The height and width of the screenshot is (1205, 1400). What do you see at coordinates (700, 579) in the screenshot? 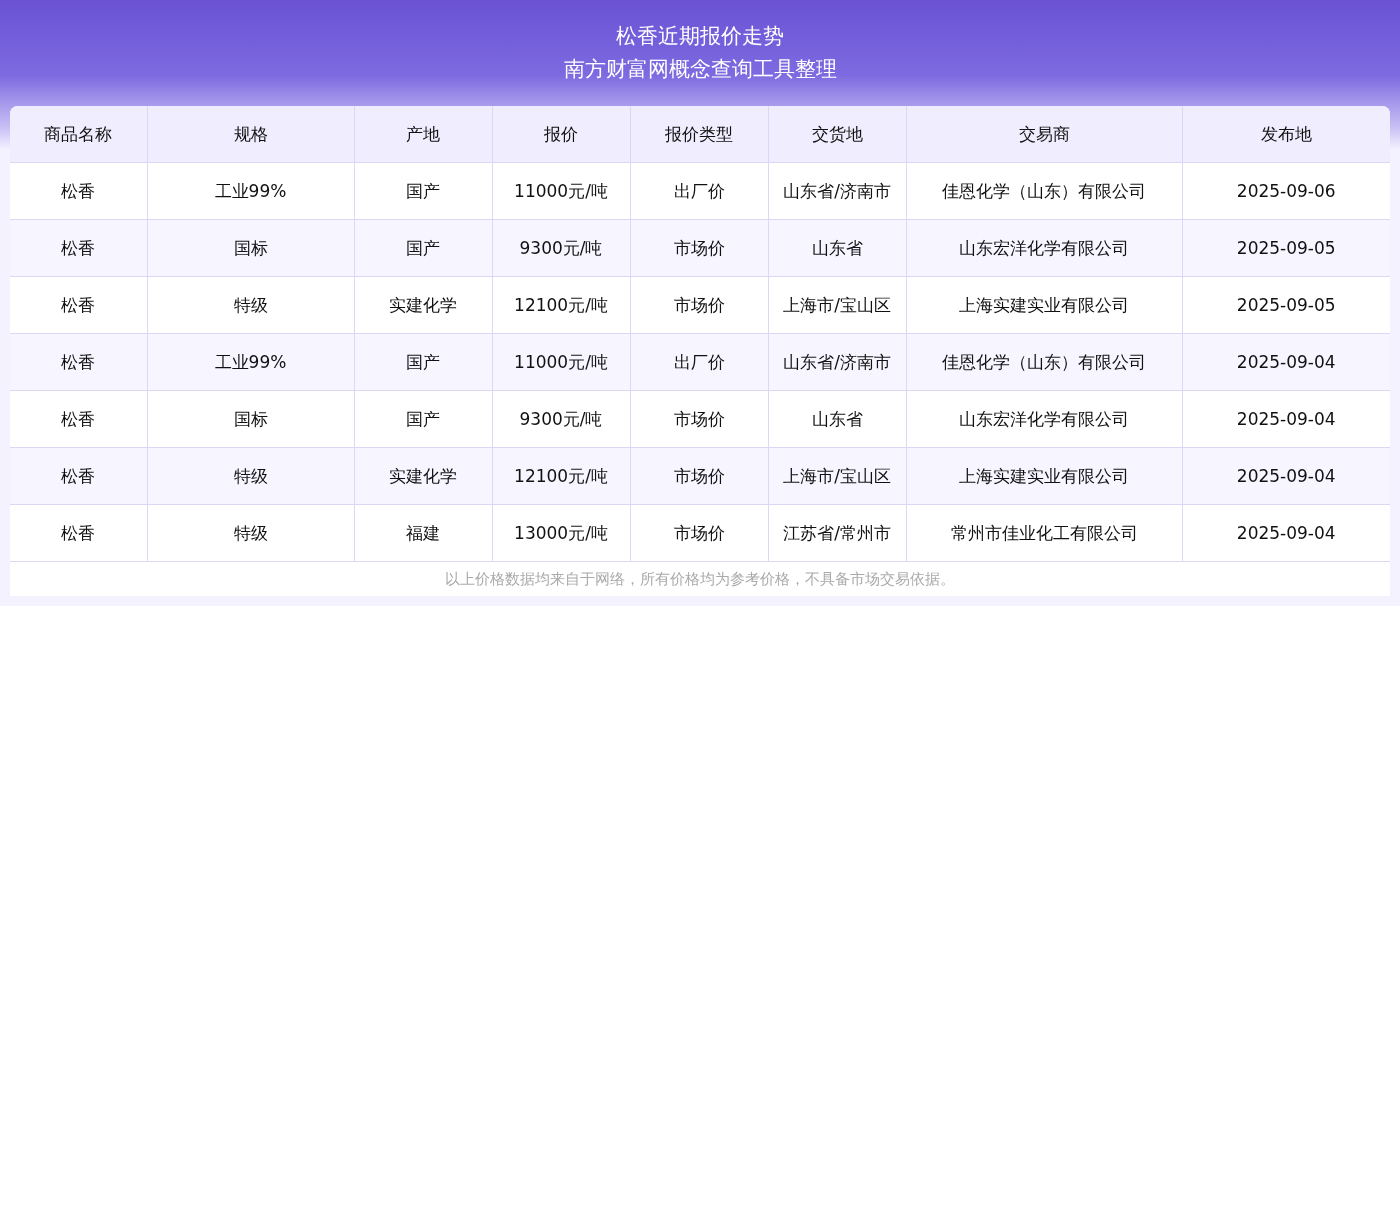
I see `disclaimer-note: 以上价格数据均来自于网络，所有价格均为参考价格，不具备市场交易依据。` at bounding box center [700, 579].